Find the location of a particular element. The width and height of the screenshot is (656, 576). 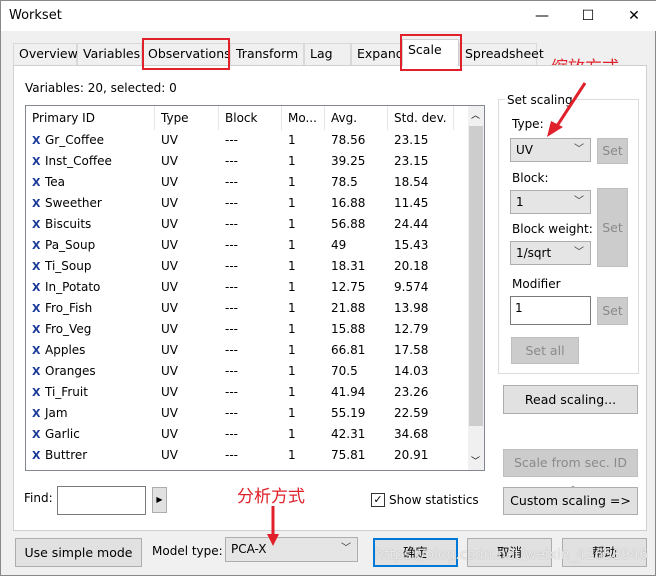

scroll-up-icon: ︿ is located at coordinates (475, 114).